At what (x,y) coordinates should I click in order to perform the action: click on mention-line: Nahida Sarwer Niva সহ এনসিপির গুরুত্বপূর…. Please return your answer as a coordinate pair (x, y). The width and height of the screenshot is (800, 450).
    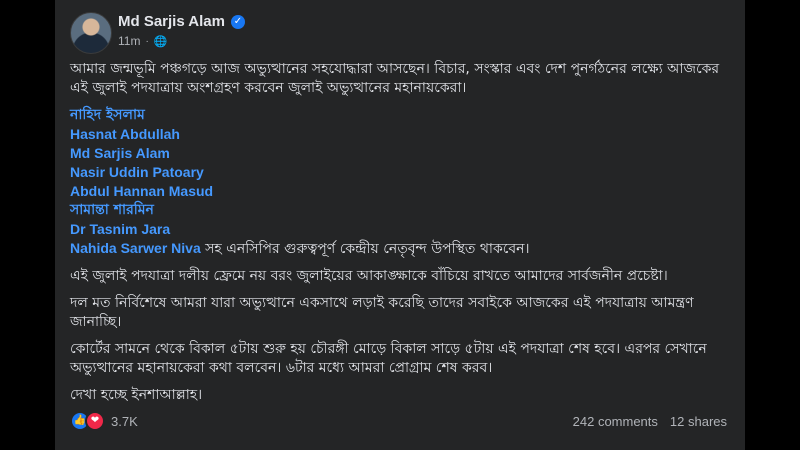
    Looking at the image, I should click on (401, 249).